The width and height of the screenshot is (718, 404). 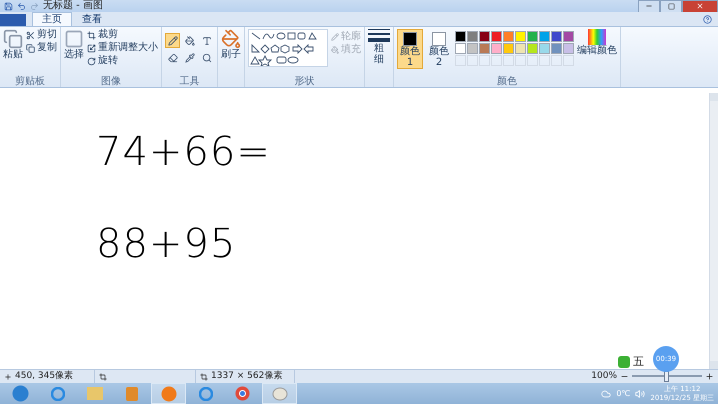 What do you see at coordinates (207, 57) in the screenshot?
I see `magnifier-icon` at bounding box center [207, 57].